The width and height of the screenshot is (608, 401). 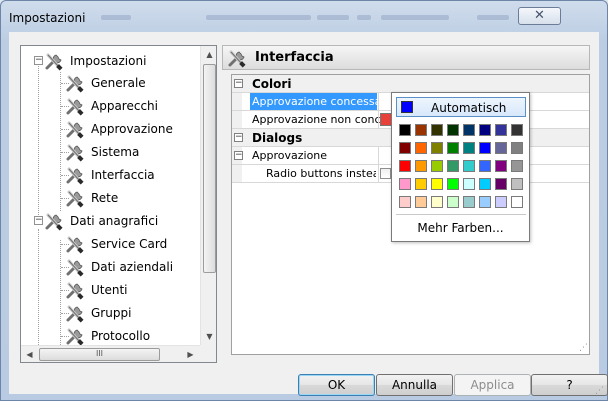 What do you see at coordinates (118, 83) in the screenshot?
I see `tree-item-label: Generale` at bounding box center [118, 83].